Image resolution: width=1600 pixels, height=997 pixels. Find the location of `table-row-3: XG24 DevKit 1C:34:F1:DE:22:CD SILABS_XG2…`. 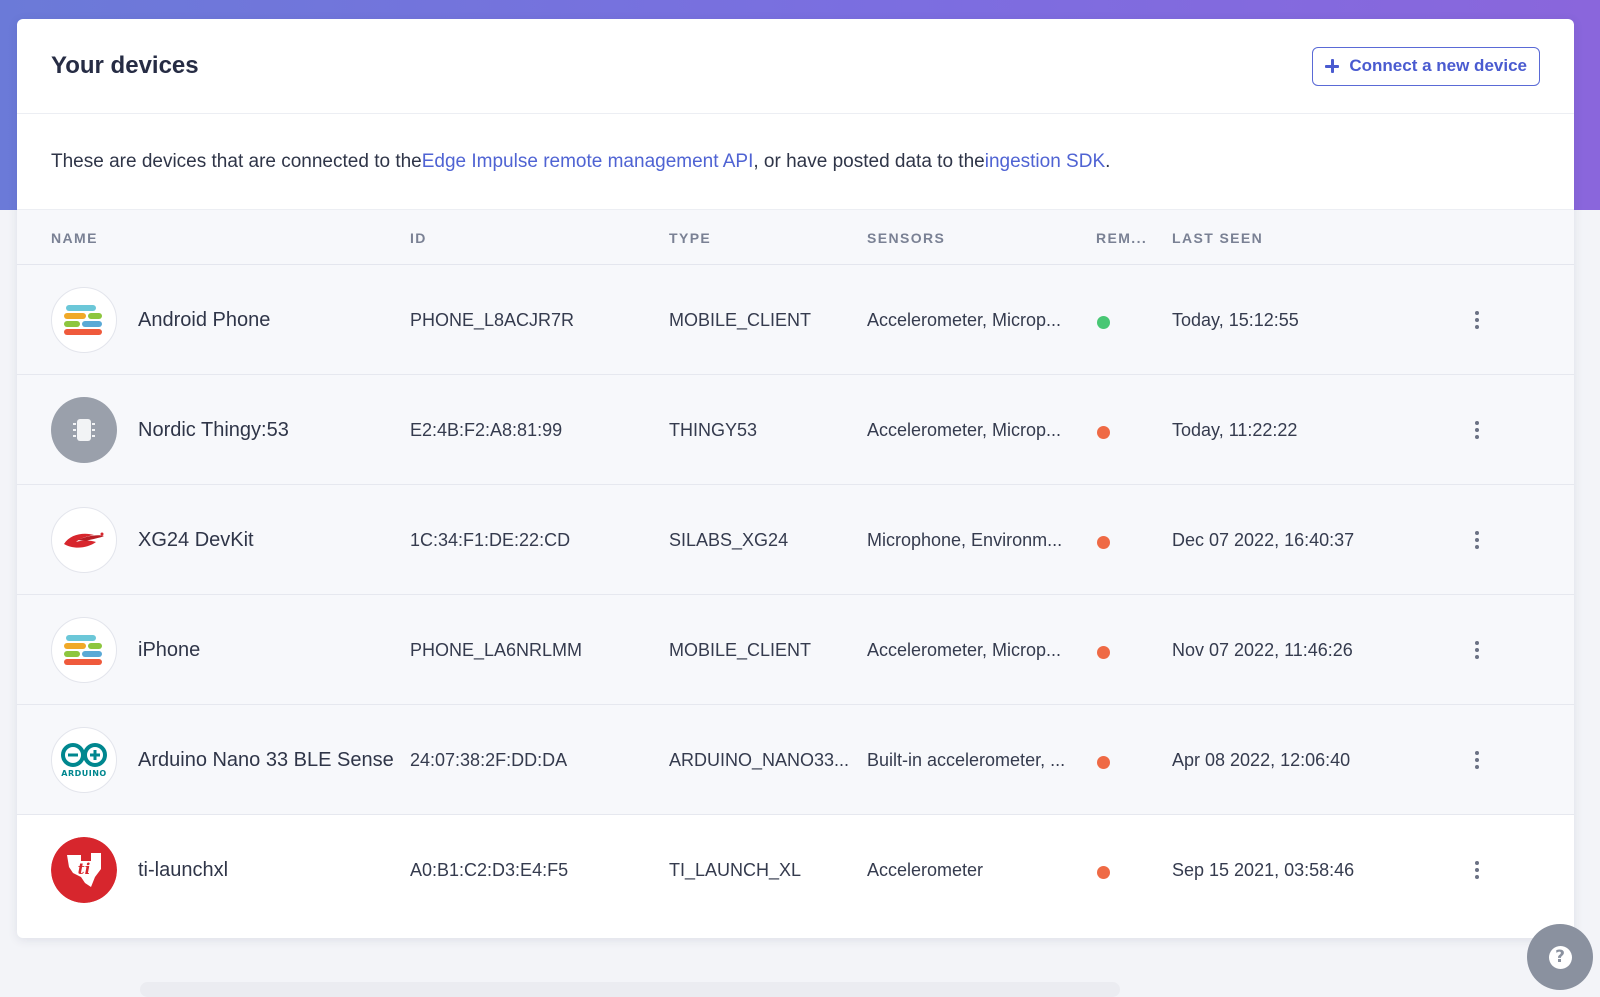

table-row-3: XG24 DevKit 1C:34:F1:DE:22:CD SILABS_XG2… is located at coordinates (795, 540).